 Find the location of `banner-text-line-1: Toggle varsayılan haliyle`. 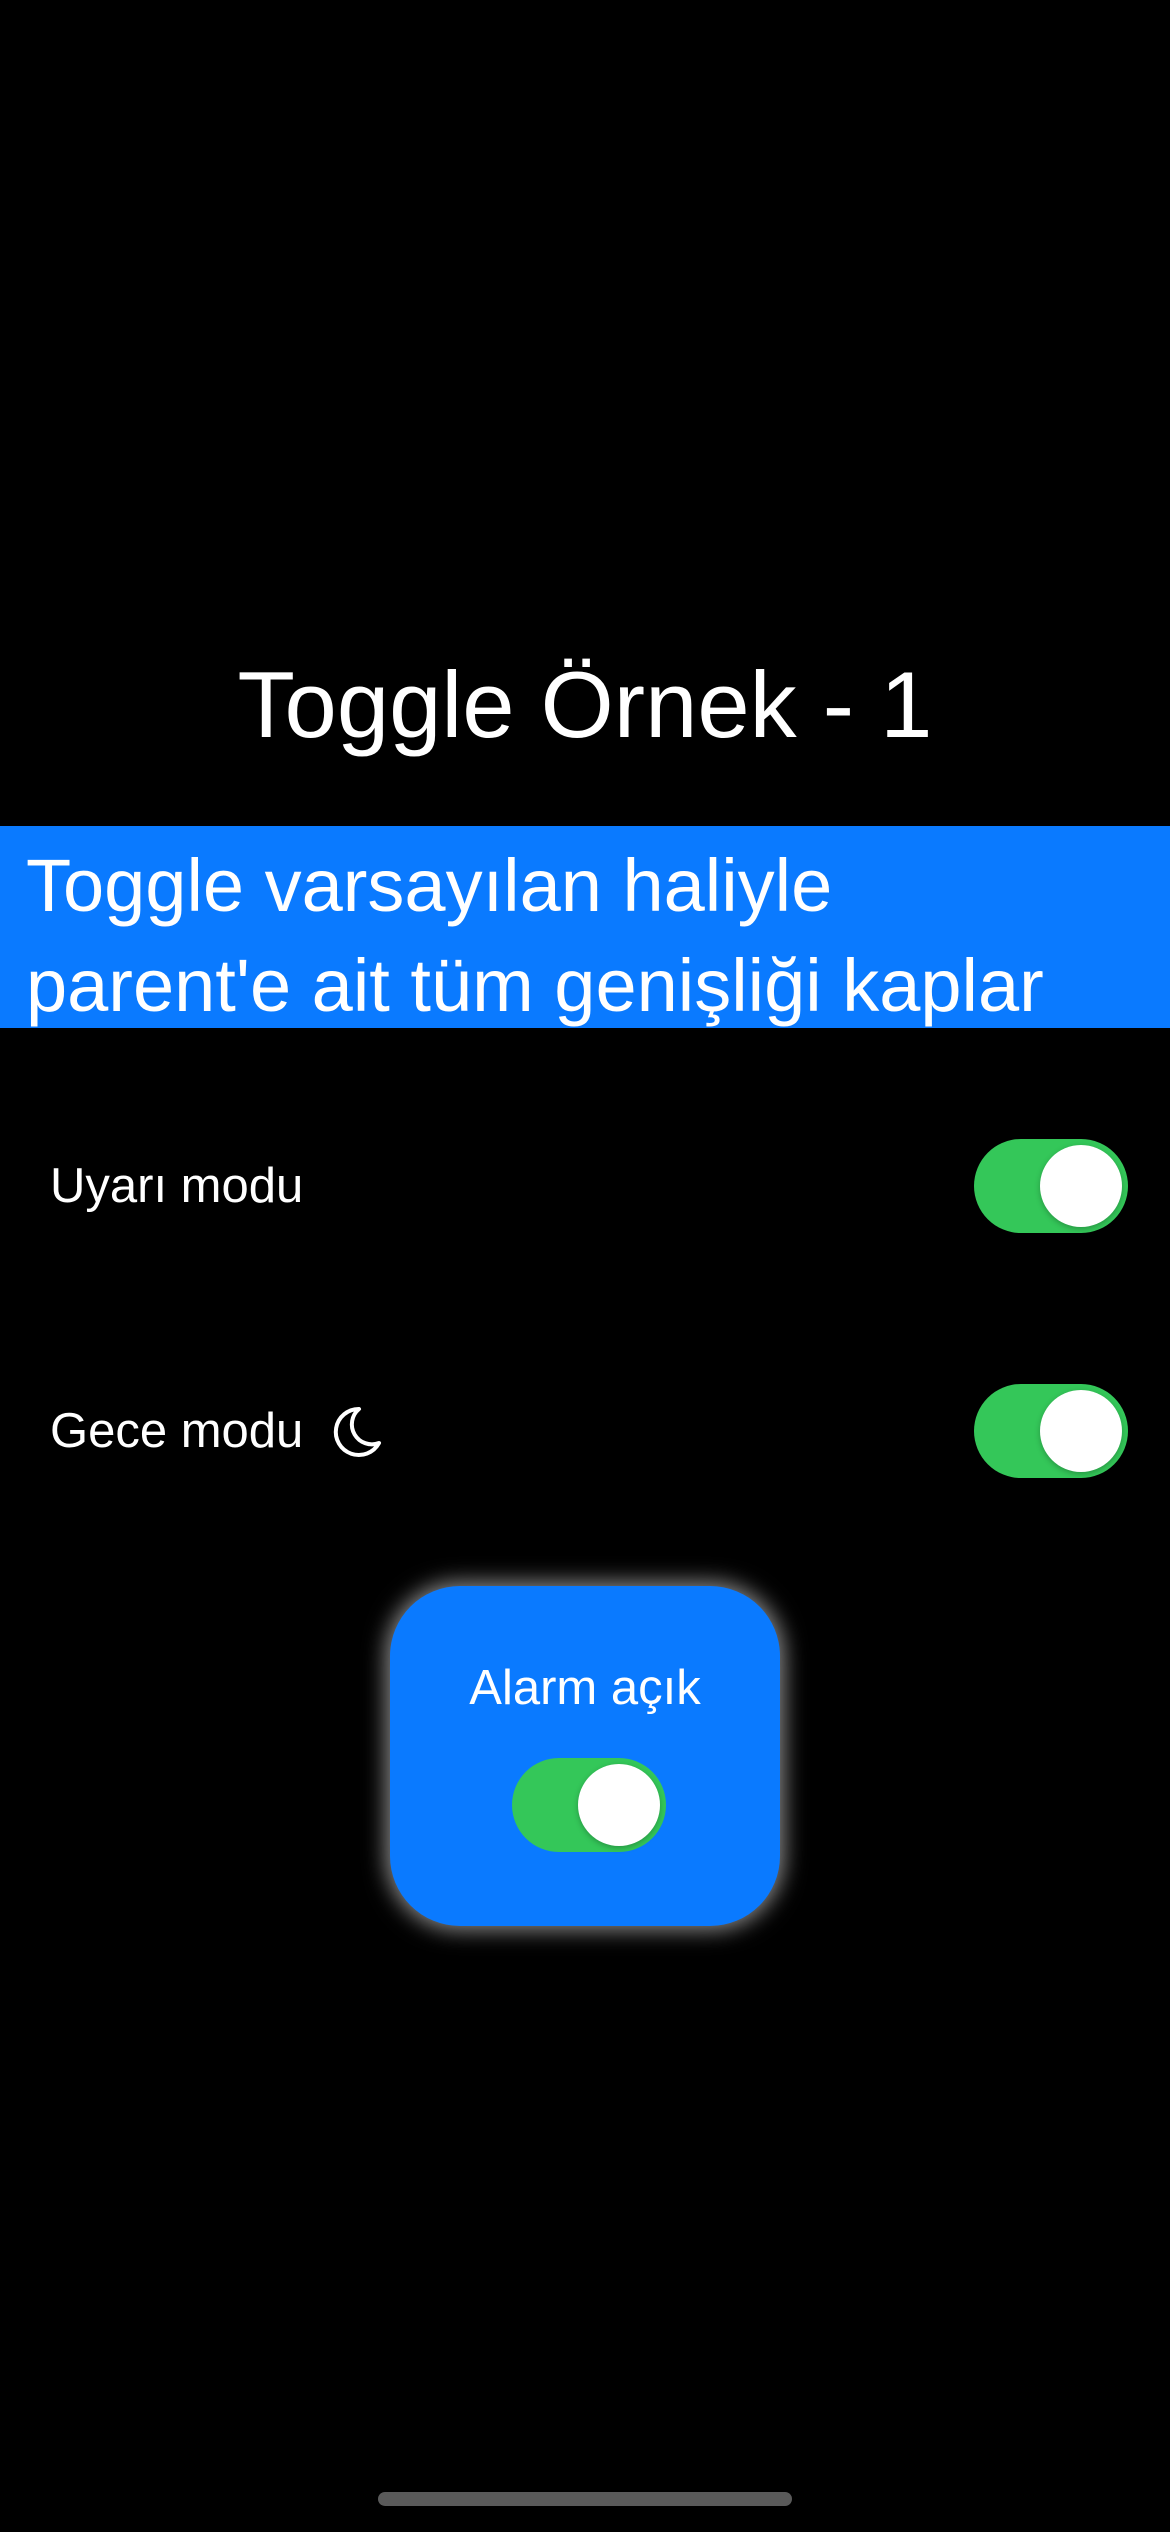

banner-text-line-1: Toggle varsayılan haliyle is located at coordinates (429, 885).